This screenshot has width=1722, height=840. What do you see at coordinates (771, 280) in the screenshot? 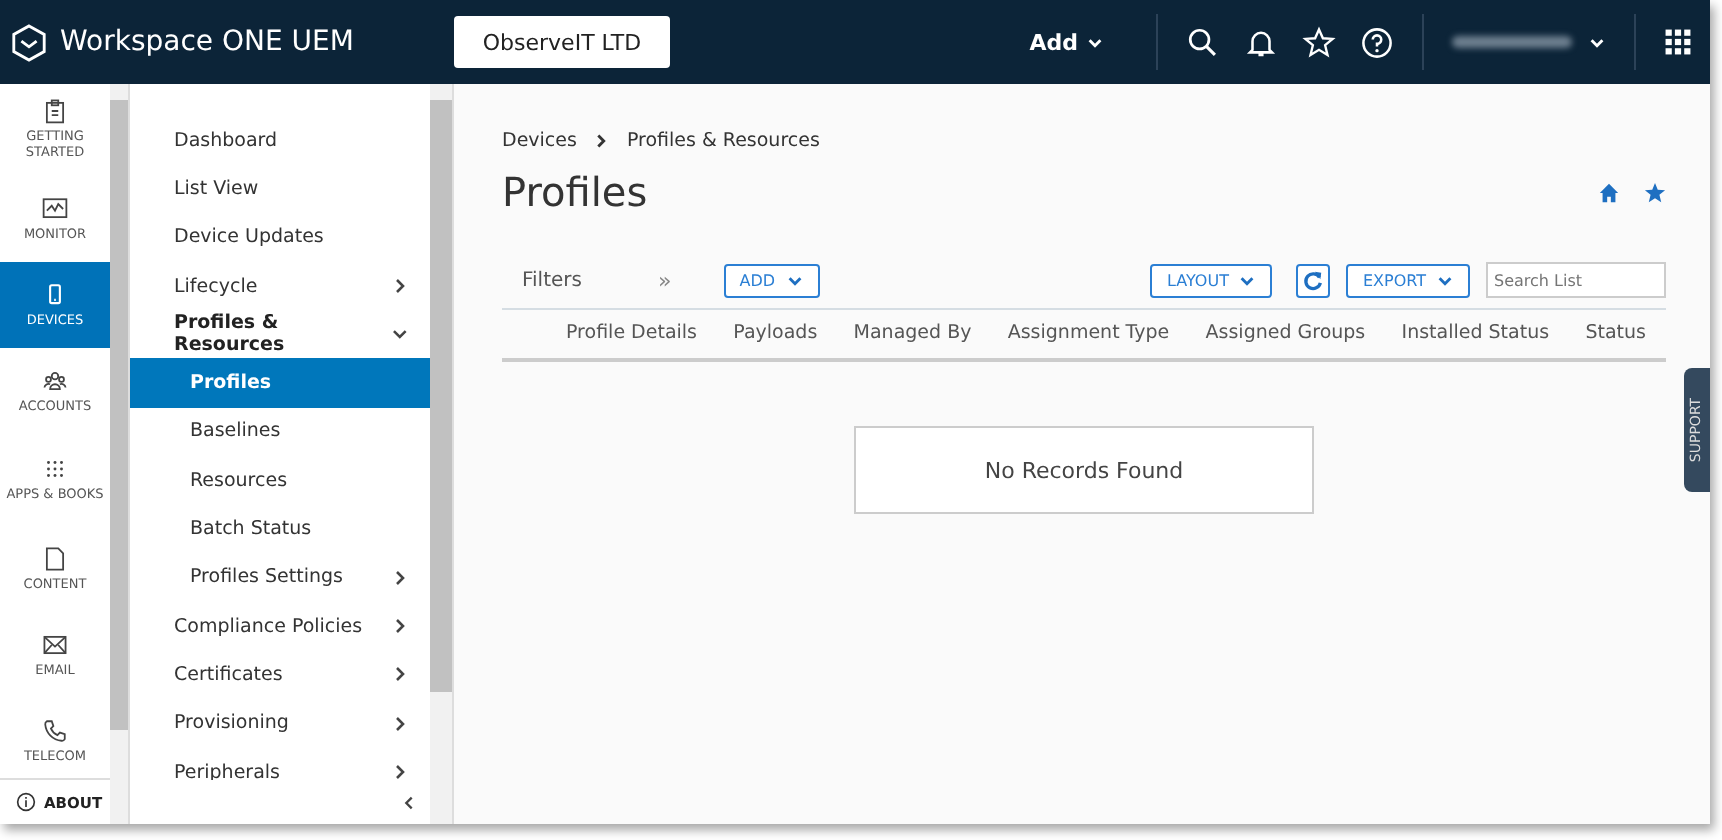
I see `add-button: ADD` at bounding box center [771, 280].